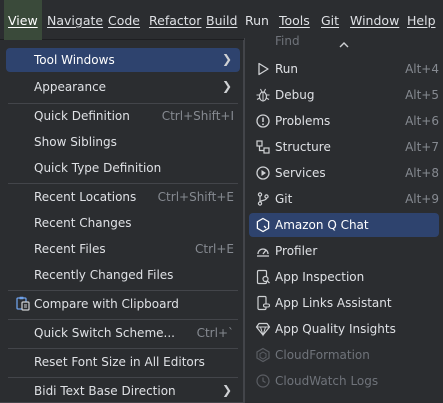  I want to click on menu-item-tool-windows: Tool Windows ❯, so click(123, 60).